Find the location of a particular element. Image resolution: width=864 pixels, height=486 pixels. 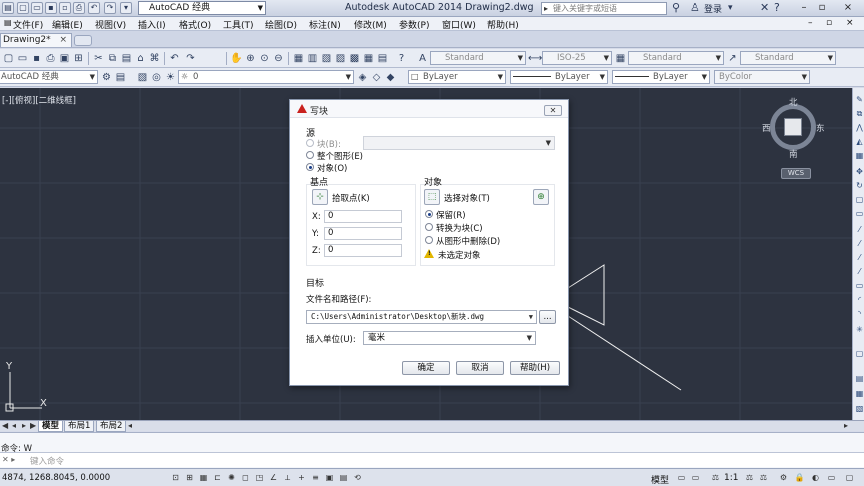

retain-label: 保留(R) is located at coordinates (451, 215).